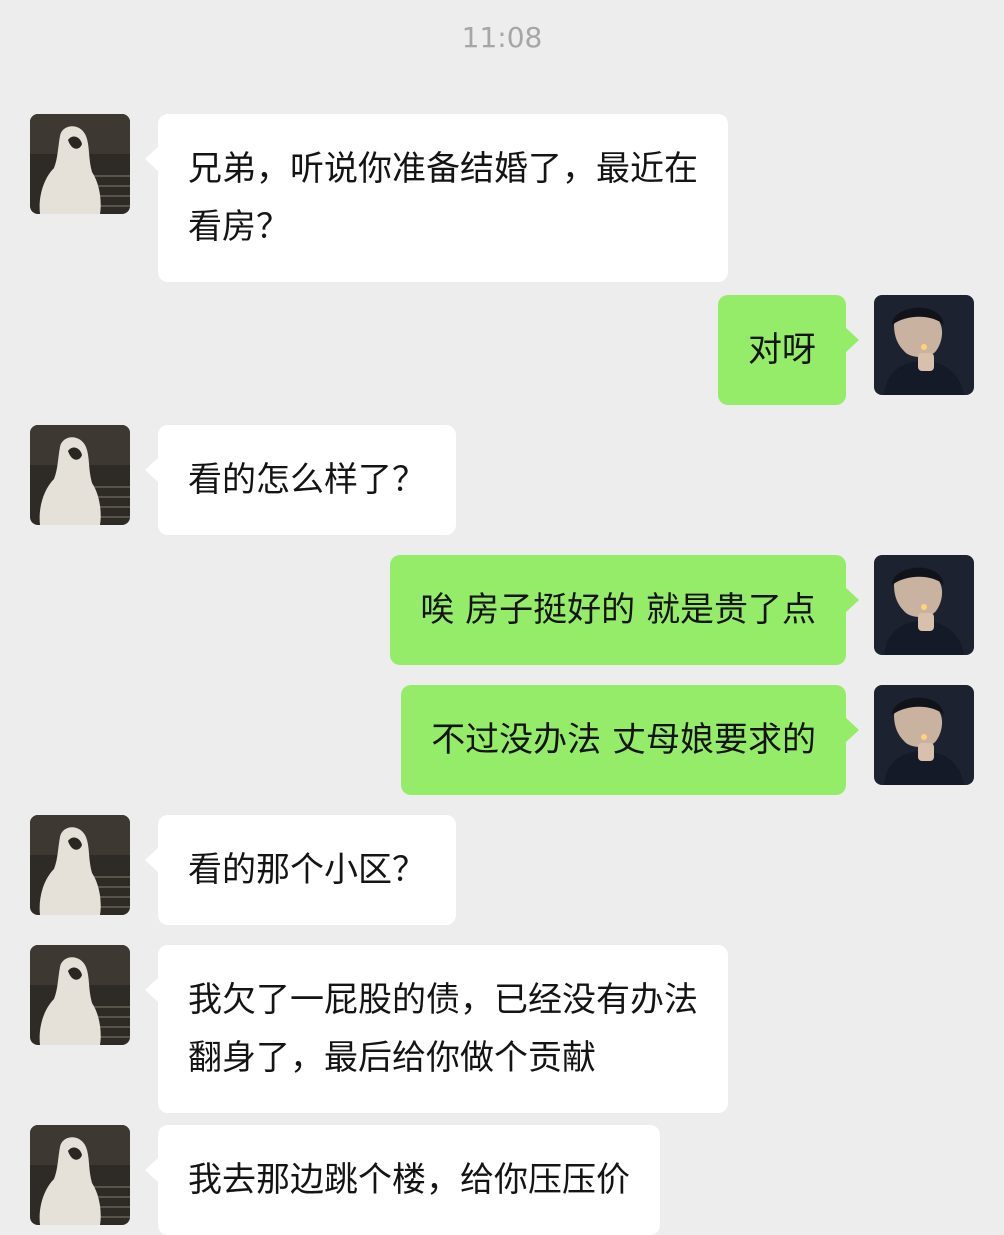  Describe the element at coordinates (618, 610) in the screenshot. I see `message-text: 唉 房子挺好的 就是贵了点` at that location.